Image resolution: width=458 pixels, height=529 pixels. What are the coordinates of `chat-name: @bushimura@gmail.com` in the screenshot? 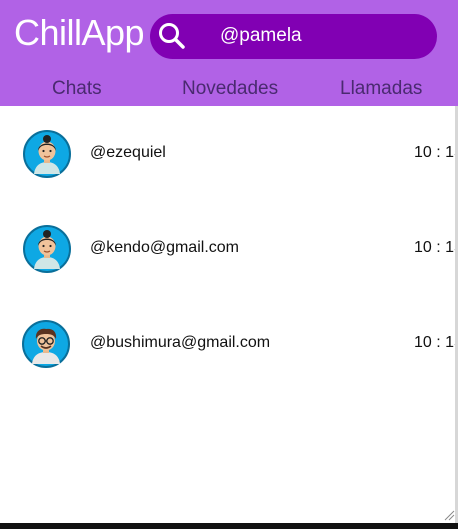 It's located at (180, 342).